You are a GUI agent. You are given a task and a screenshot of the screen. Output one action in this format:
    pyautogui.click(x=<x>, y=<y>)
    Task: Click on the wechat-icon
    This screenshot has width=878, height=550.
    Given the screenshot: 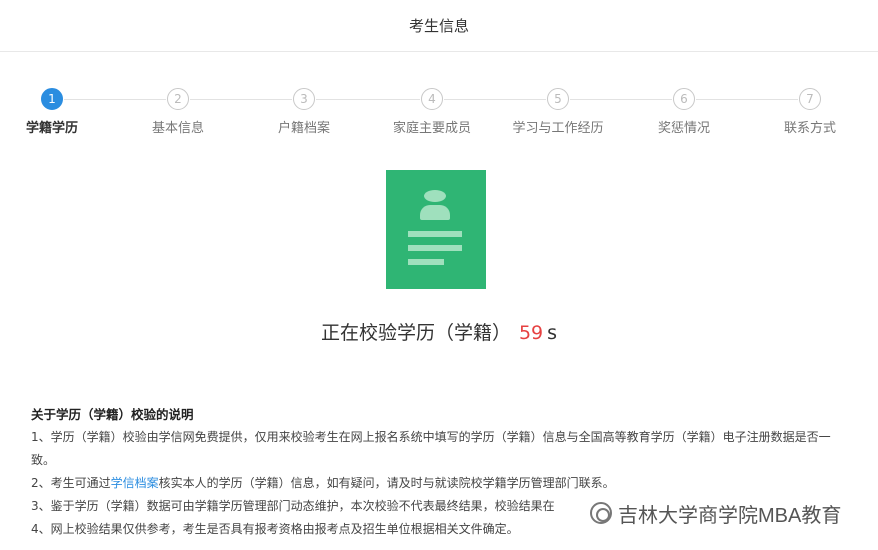 What is the action you would take?
    pyautogui.click(x=601, y=513)
    